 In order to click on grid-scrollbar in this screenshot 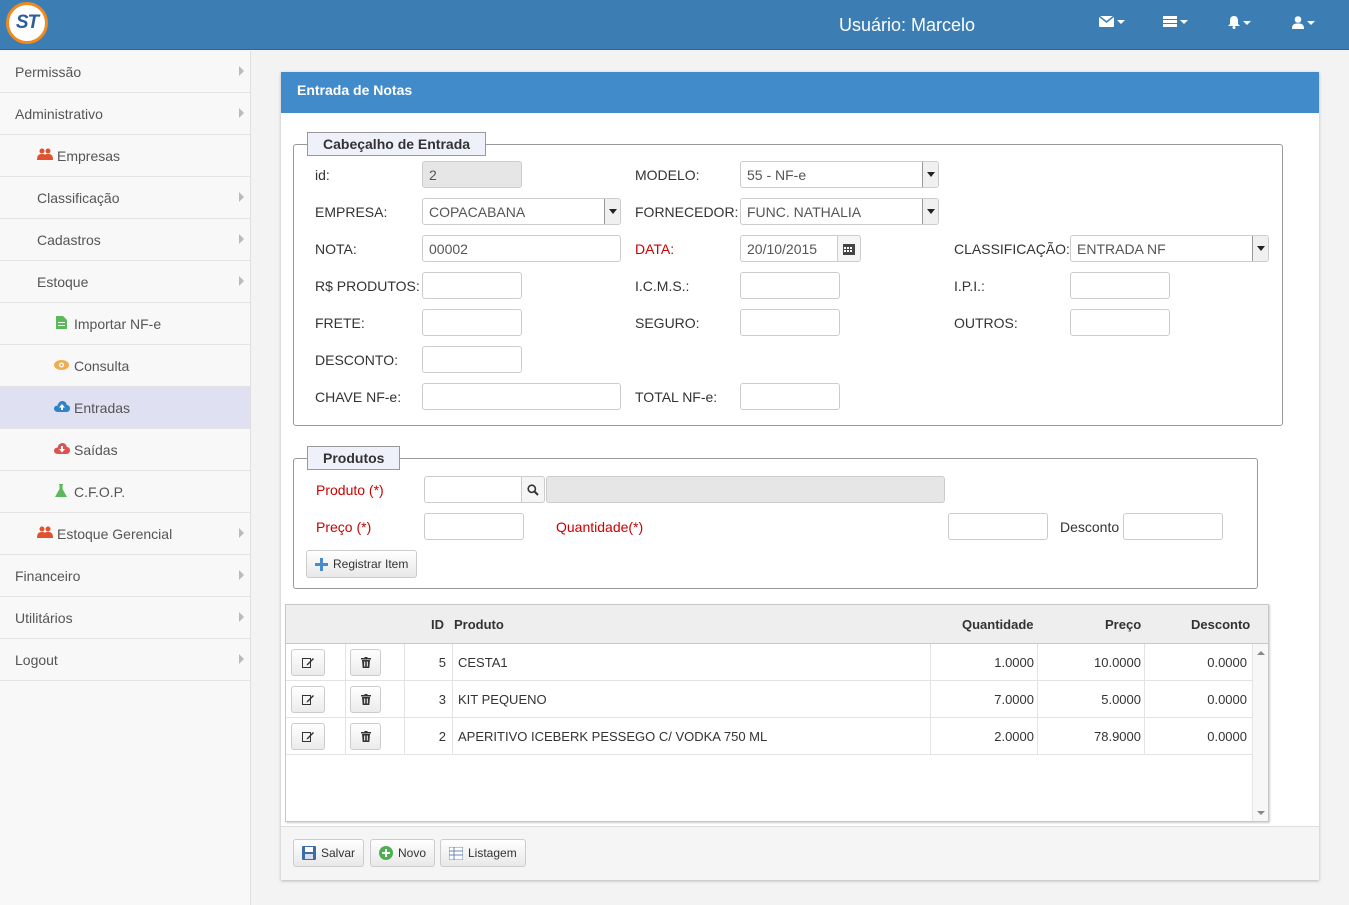, I will do `click(1260, 732)`.